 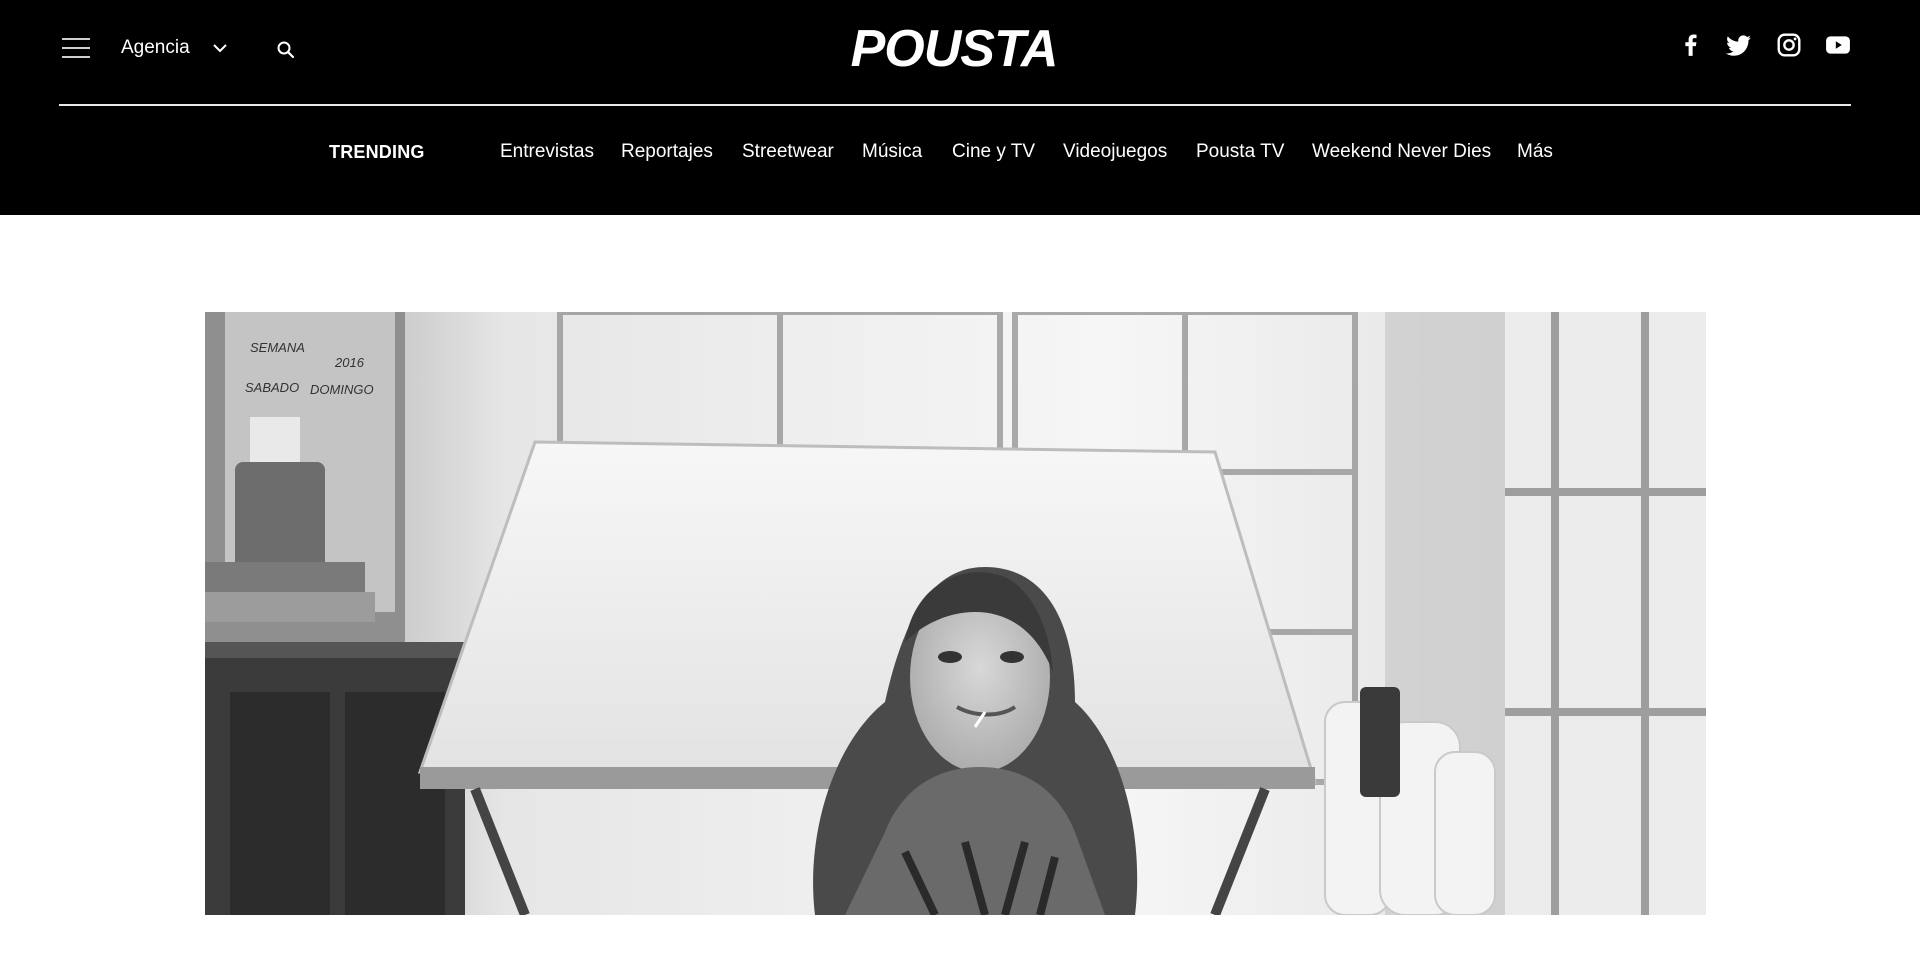 What do you see at coordinates (1401, 152) in the screenshot?
I see `nav-item-weekend-never-dies: Weekend Never Dies` at bounding box center [1401, 152].